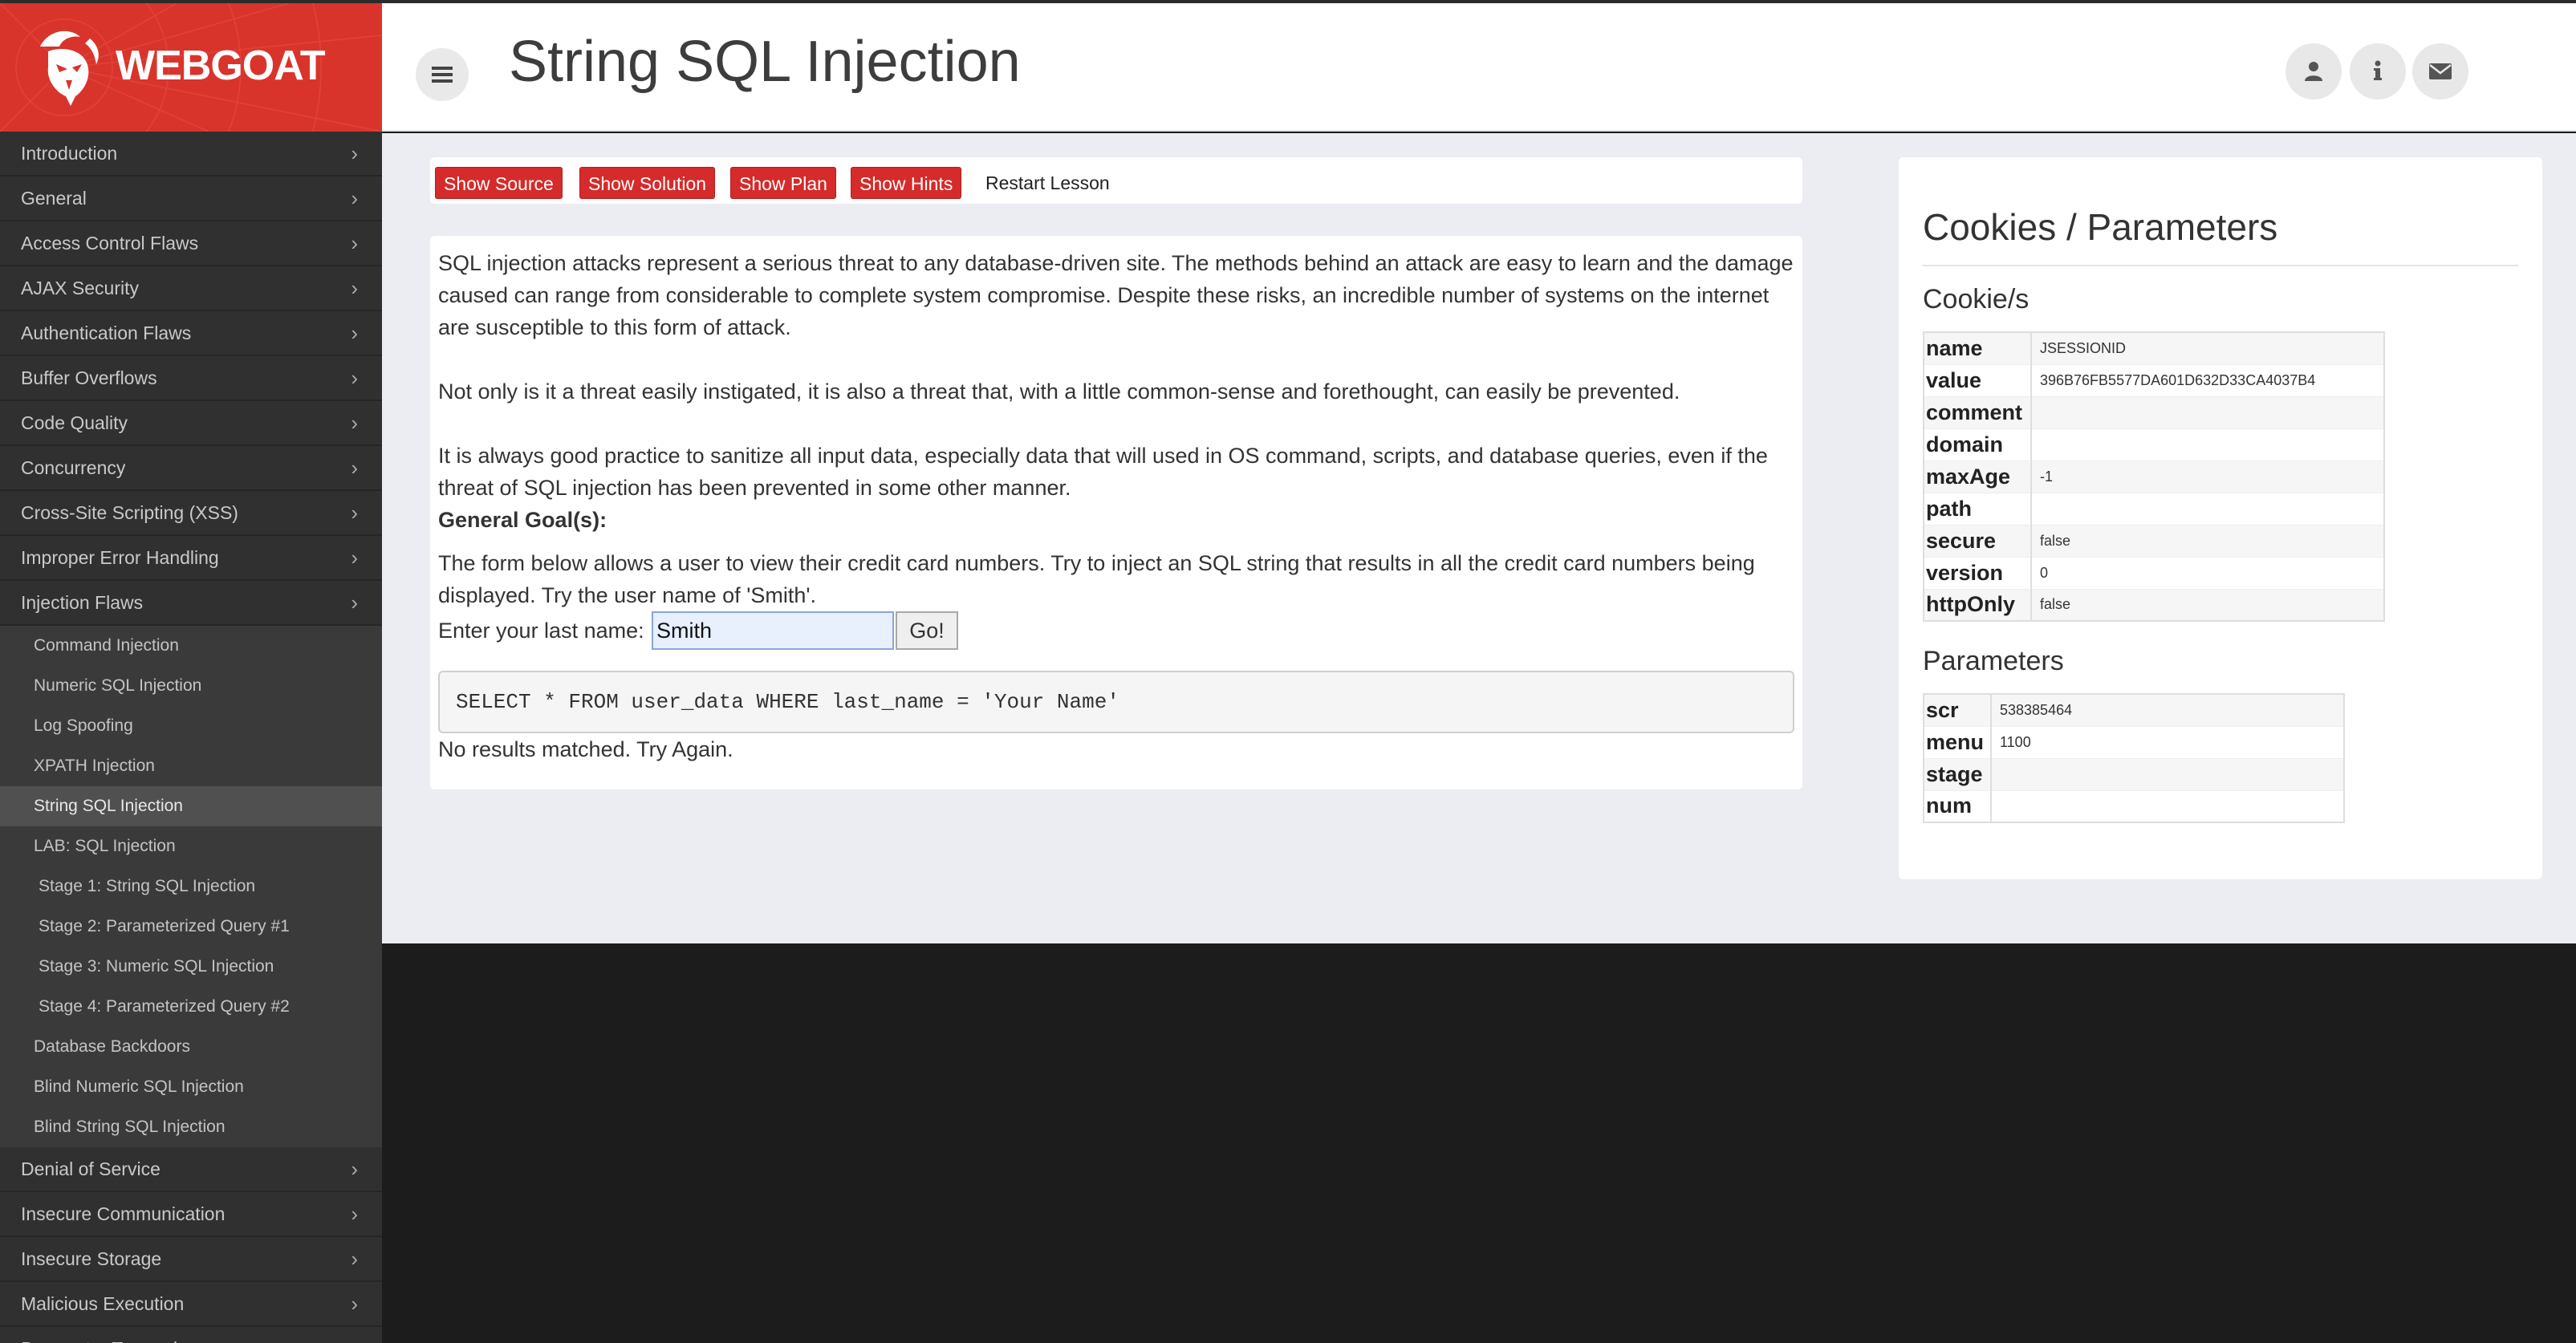  What do you see at coordinates (2134, 742) in the screenshot?
I see `table-row: menu 1100` at bounding box center [2134, 742].